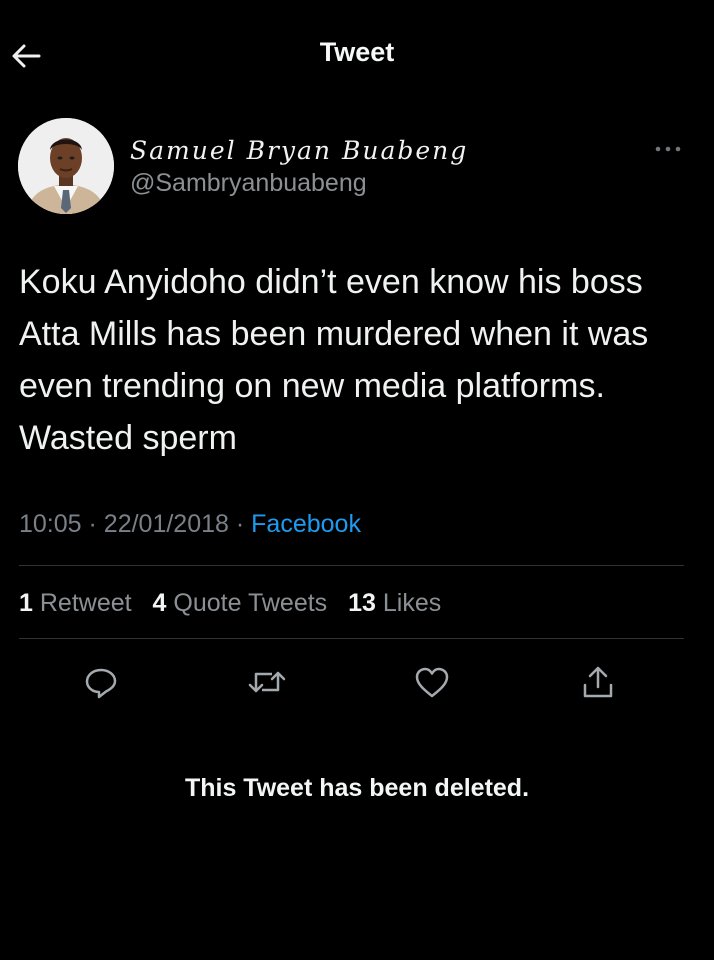  I want to click on likes-stat: 13 Likes, so click(394, 603).